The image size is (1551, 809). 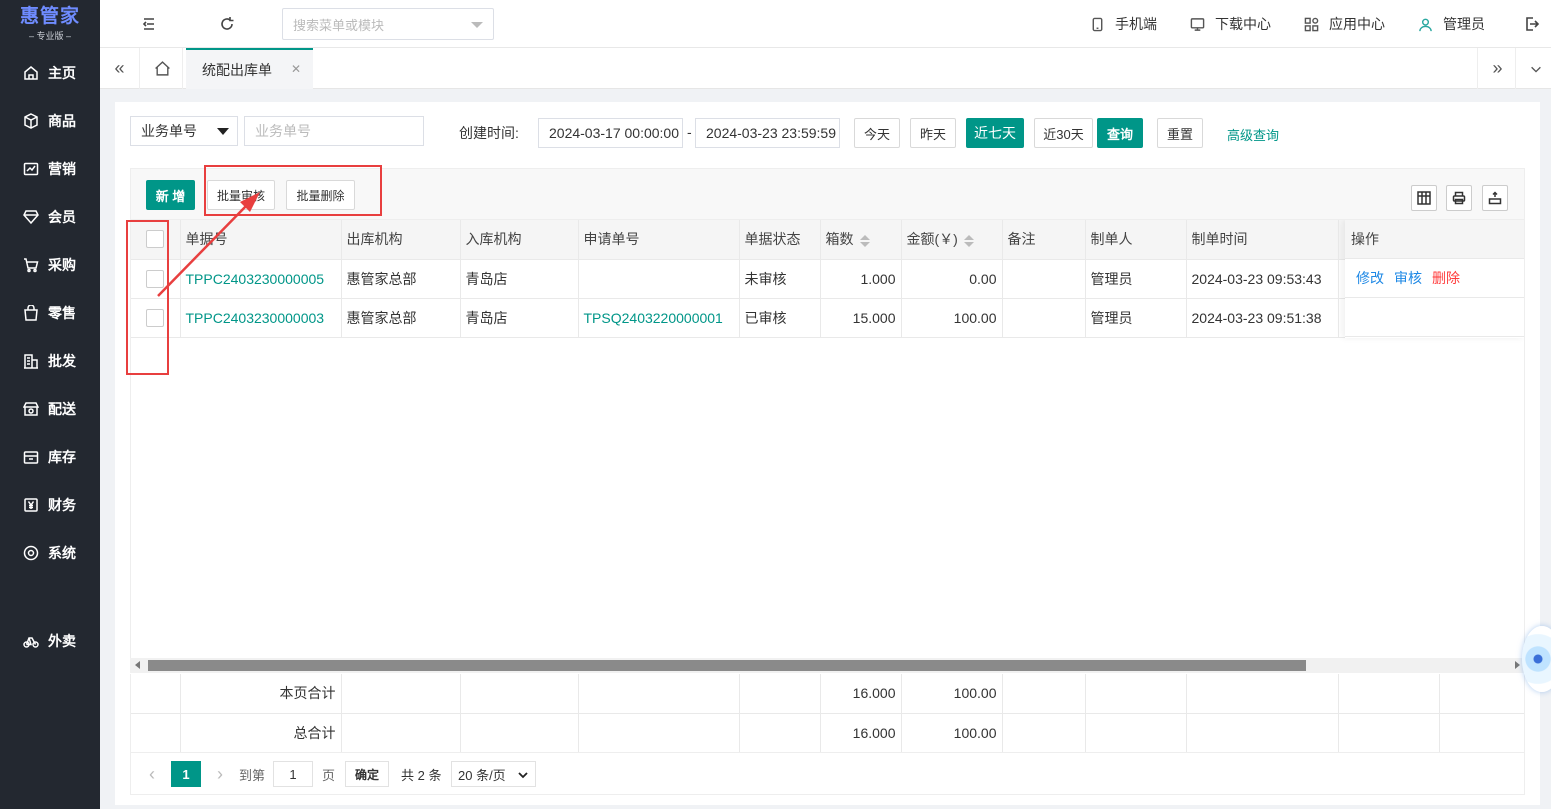 What do you see at coordinates (31, 505) in the screenshot?
I see `yen-icon` at bounding box center [31, 505].